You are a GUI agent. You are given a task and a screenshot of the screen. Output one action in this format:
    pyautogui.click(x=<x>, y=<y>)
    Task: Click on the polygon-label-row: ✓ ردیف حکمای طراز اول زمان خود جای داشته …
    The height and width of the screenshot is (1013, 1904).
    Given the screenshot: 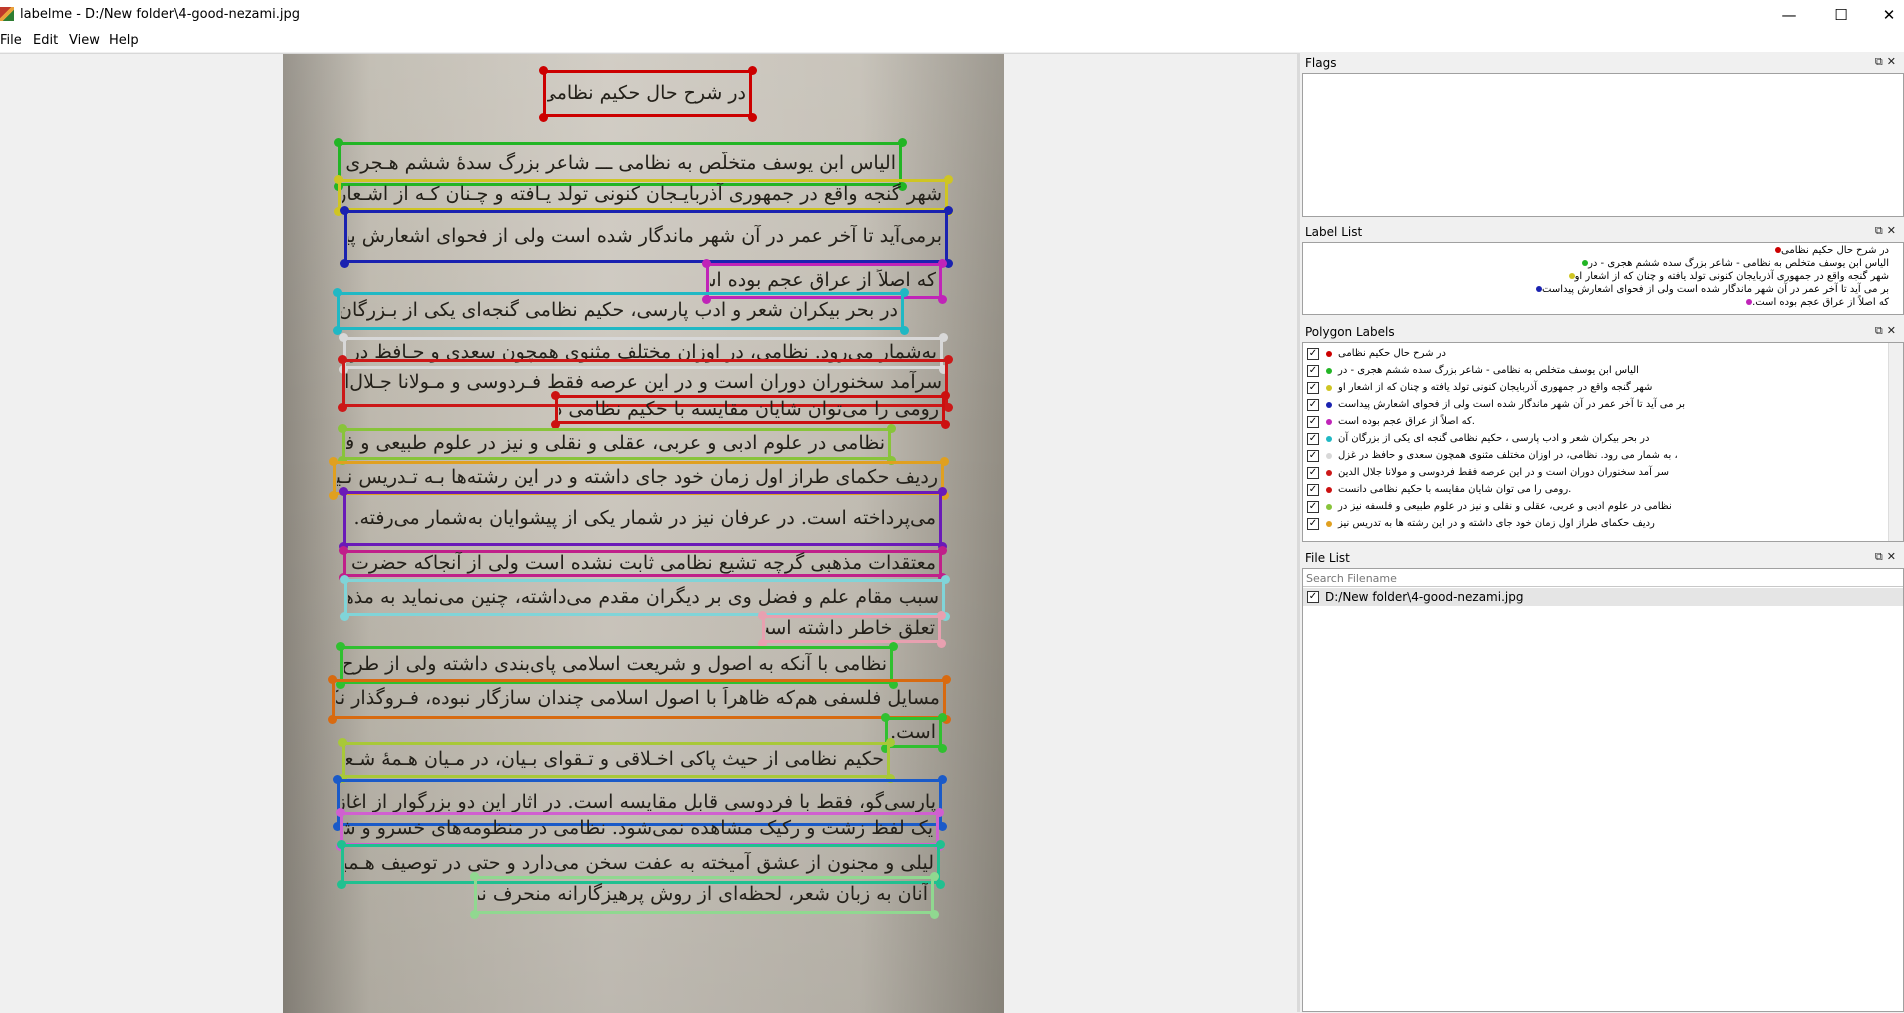 What is the action you would take?
    pyautogui.click(x=1481, y=523)
    